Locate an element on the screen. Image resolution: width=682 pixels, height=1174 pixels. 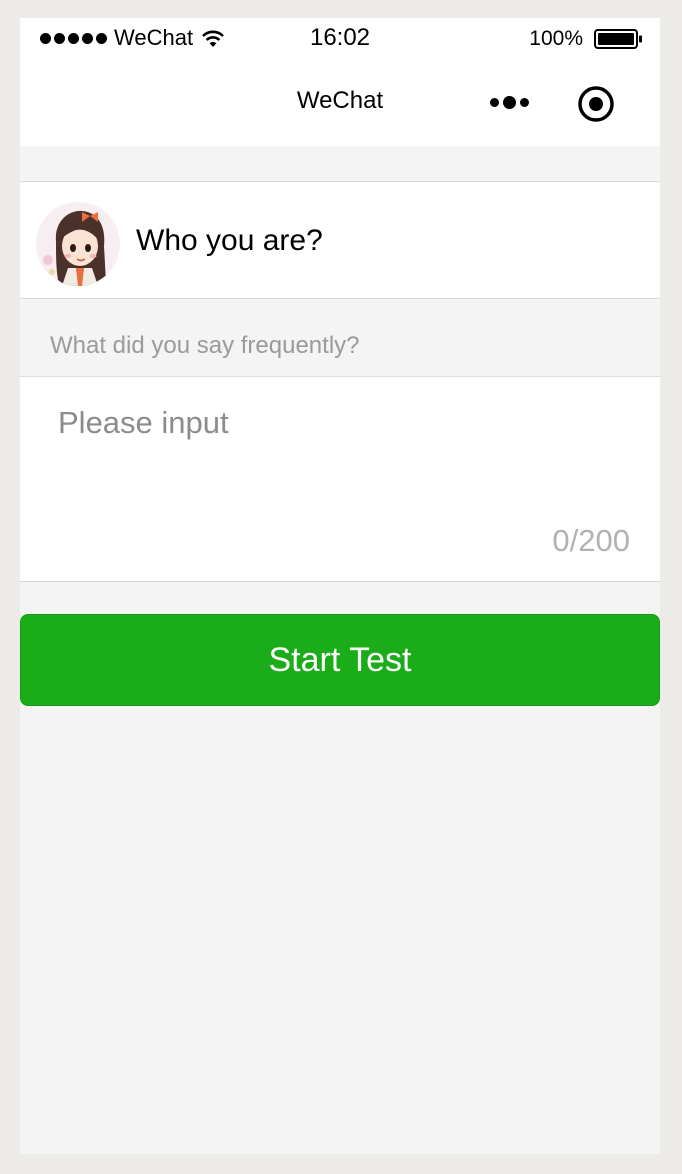
more-dots-icon is located at coordinates (494, 102).